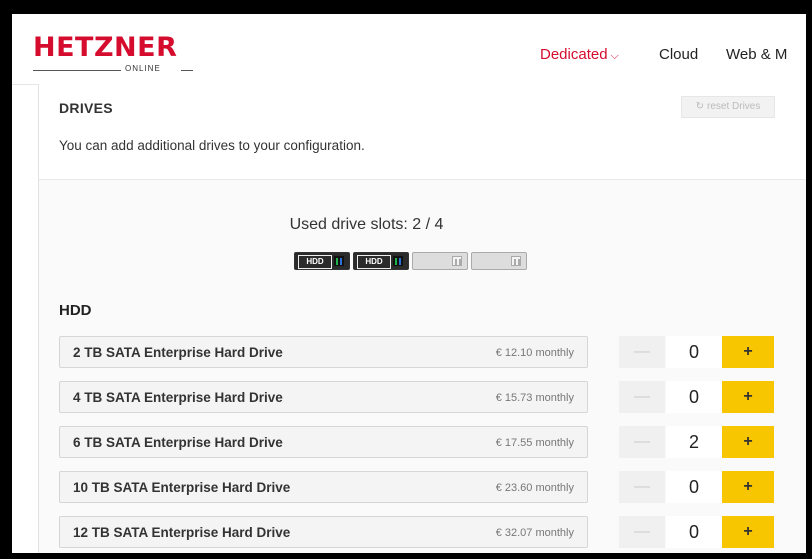 This screenshot has width=812, height=559. Describe the element at coordinates (534, 443) in the screenshot. I see `drive-price: € 17.55 monthly` at that location.